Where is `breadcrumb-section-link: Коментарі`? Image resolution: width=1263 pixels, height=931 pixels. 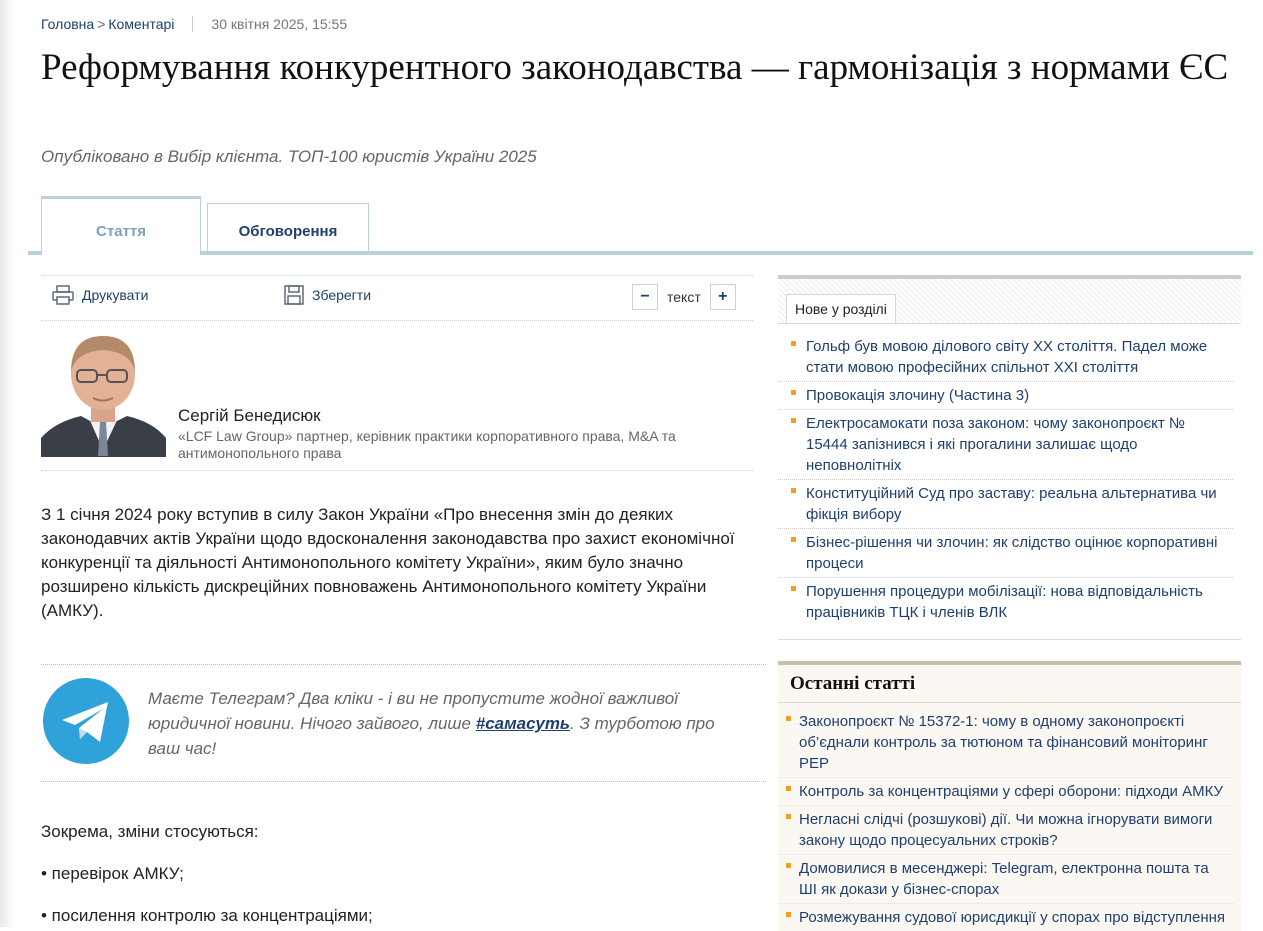
breadcrumb-section-link: Коментарі is located at coordinates (141, 24).